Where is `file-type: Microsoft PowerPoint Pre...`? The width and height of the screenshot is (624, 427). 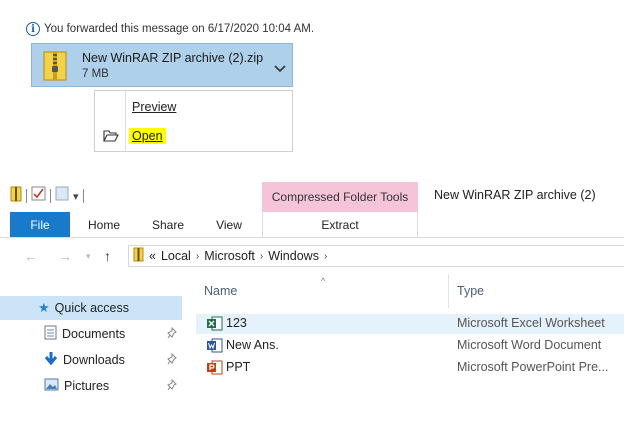
file-type: Microsoft PowerPoint Pre... is located at coordinates (533, 367).